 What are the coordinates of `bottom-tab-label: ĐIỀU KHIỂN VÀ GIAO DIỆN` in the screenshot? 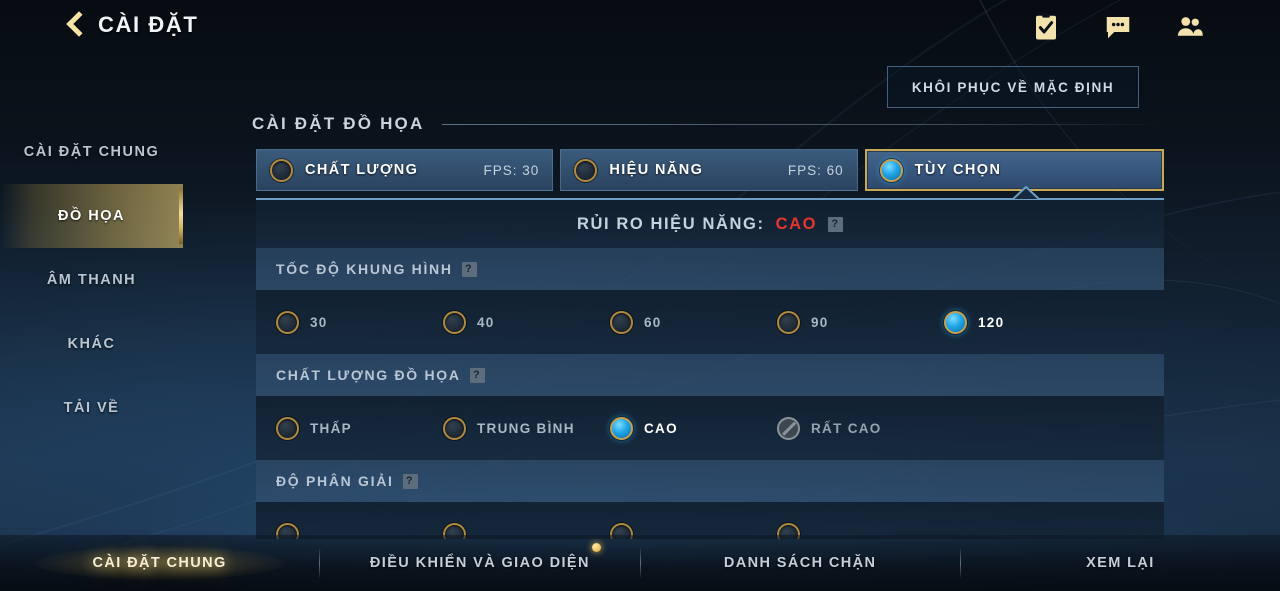 It's located at (479, 563).